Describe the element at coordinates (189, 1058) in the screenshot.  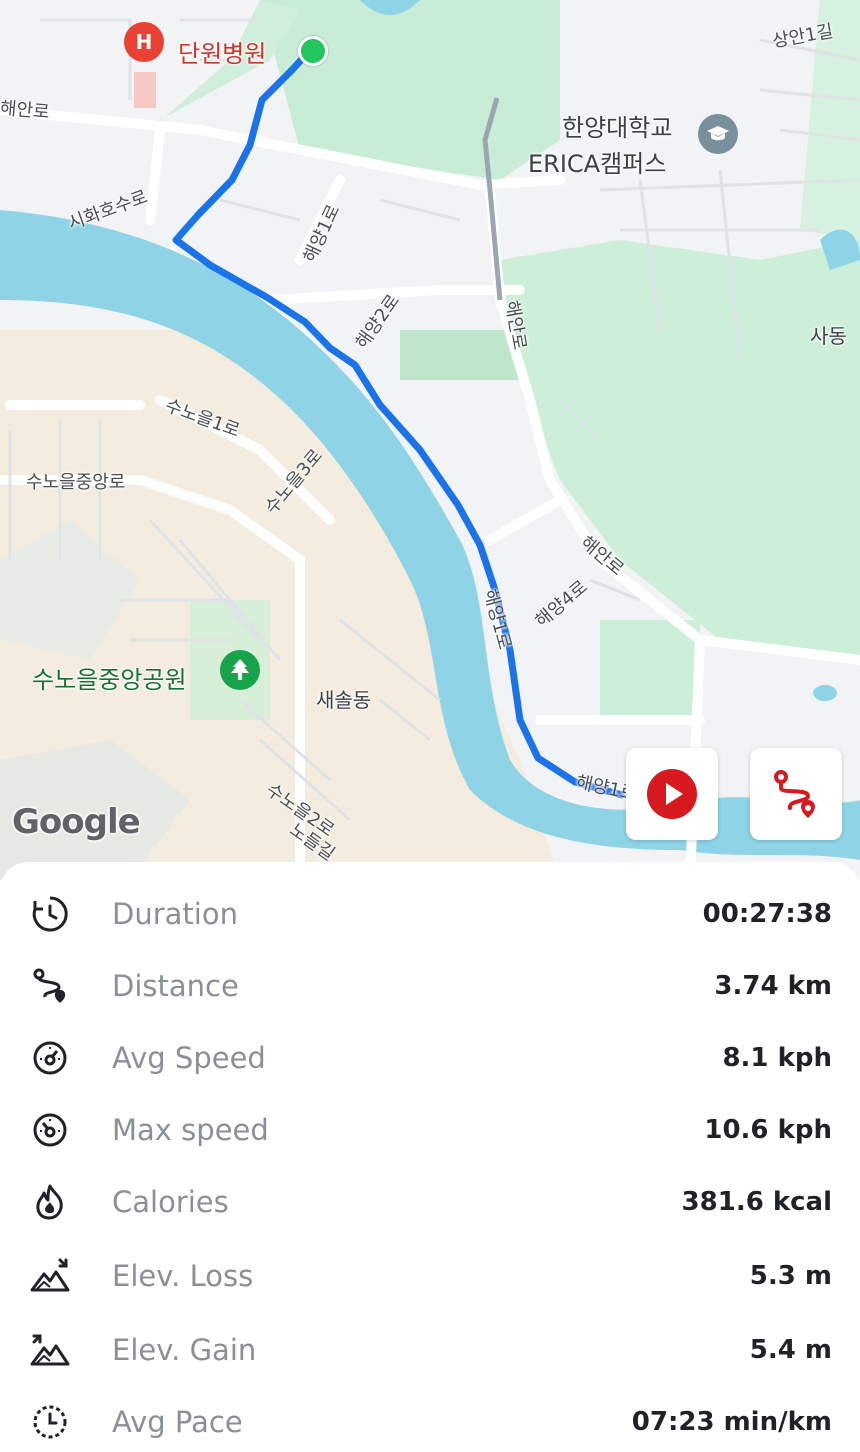
I see `stat-label-avg-speed: Avg Speed` at that location.